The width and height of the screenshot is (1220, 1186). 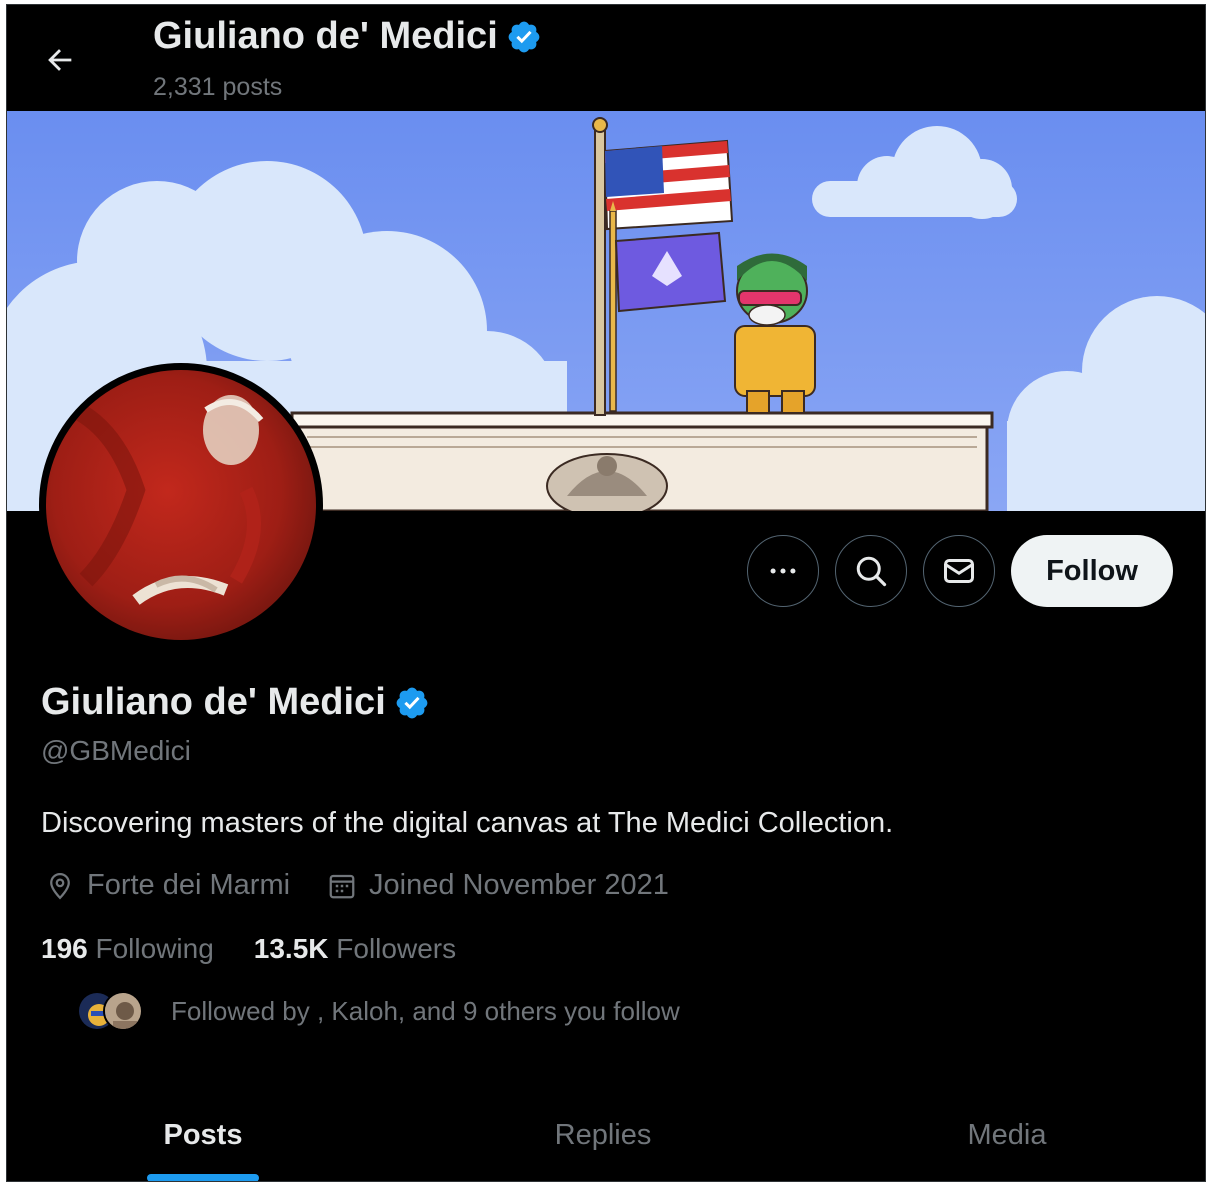 What do you see at coordinates (396, 948) in the screenshot?
I see `followers-label: Followers` at bounding box center [396, 948].